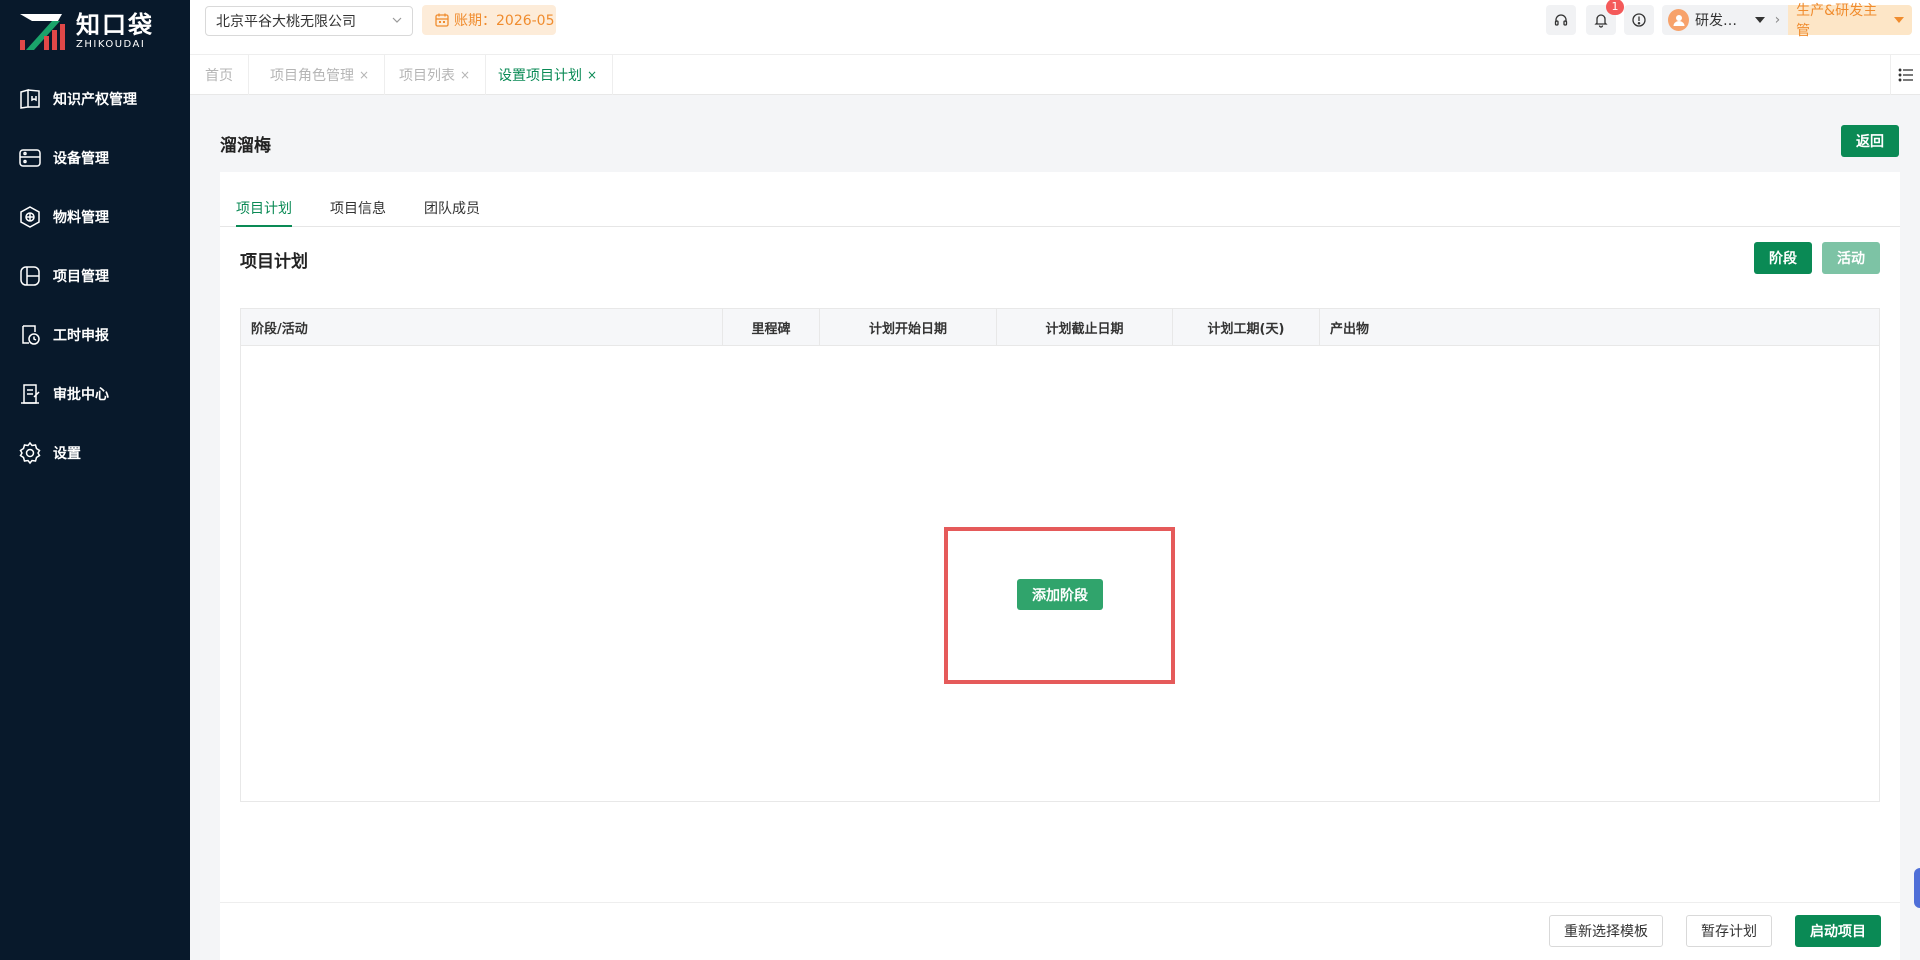  I want to click on bell-icon, so click(1601, 21).